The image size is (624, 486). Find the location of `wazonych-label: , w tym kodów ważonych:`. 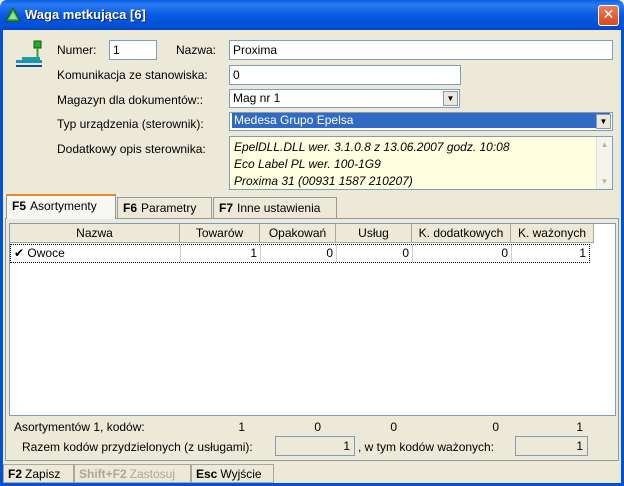

wazonych-label: , w tym kodów ważonych: is located at coordinates (426, 447).